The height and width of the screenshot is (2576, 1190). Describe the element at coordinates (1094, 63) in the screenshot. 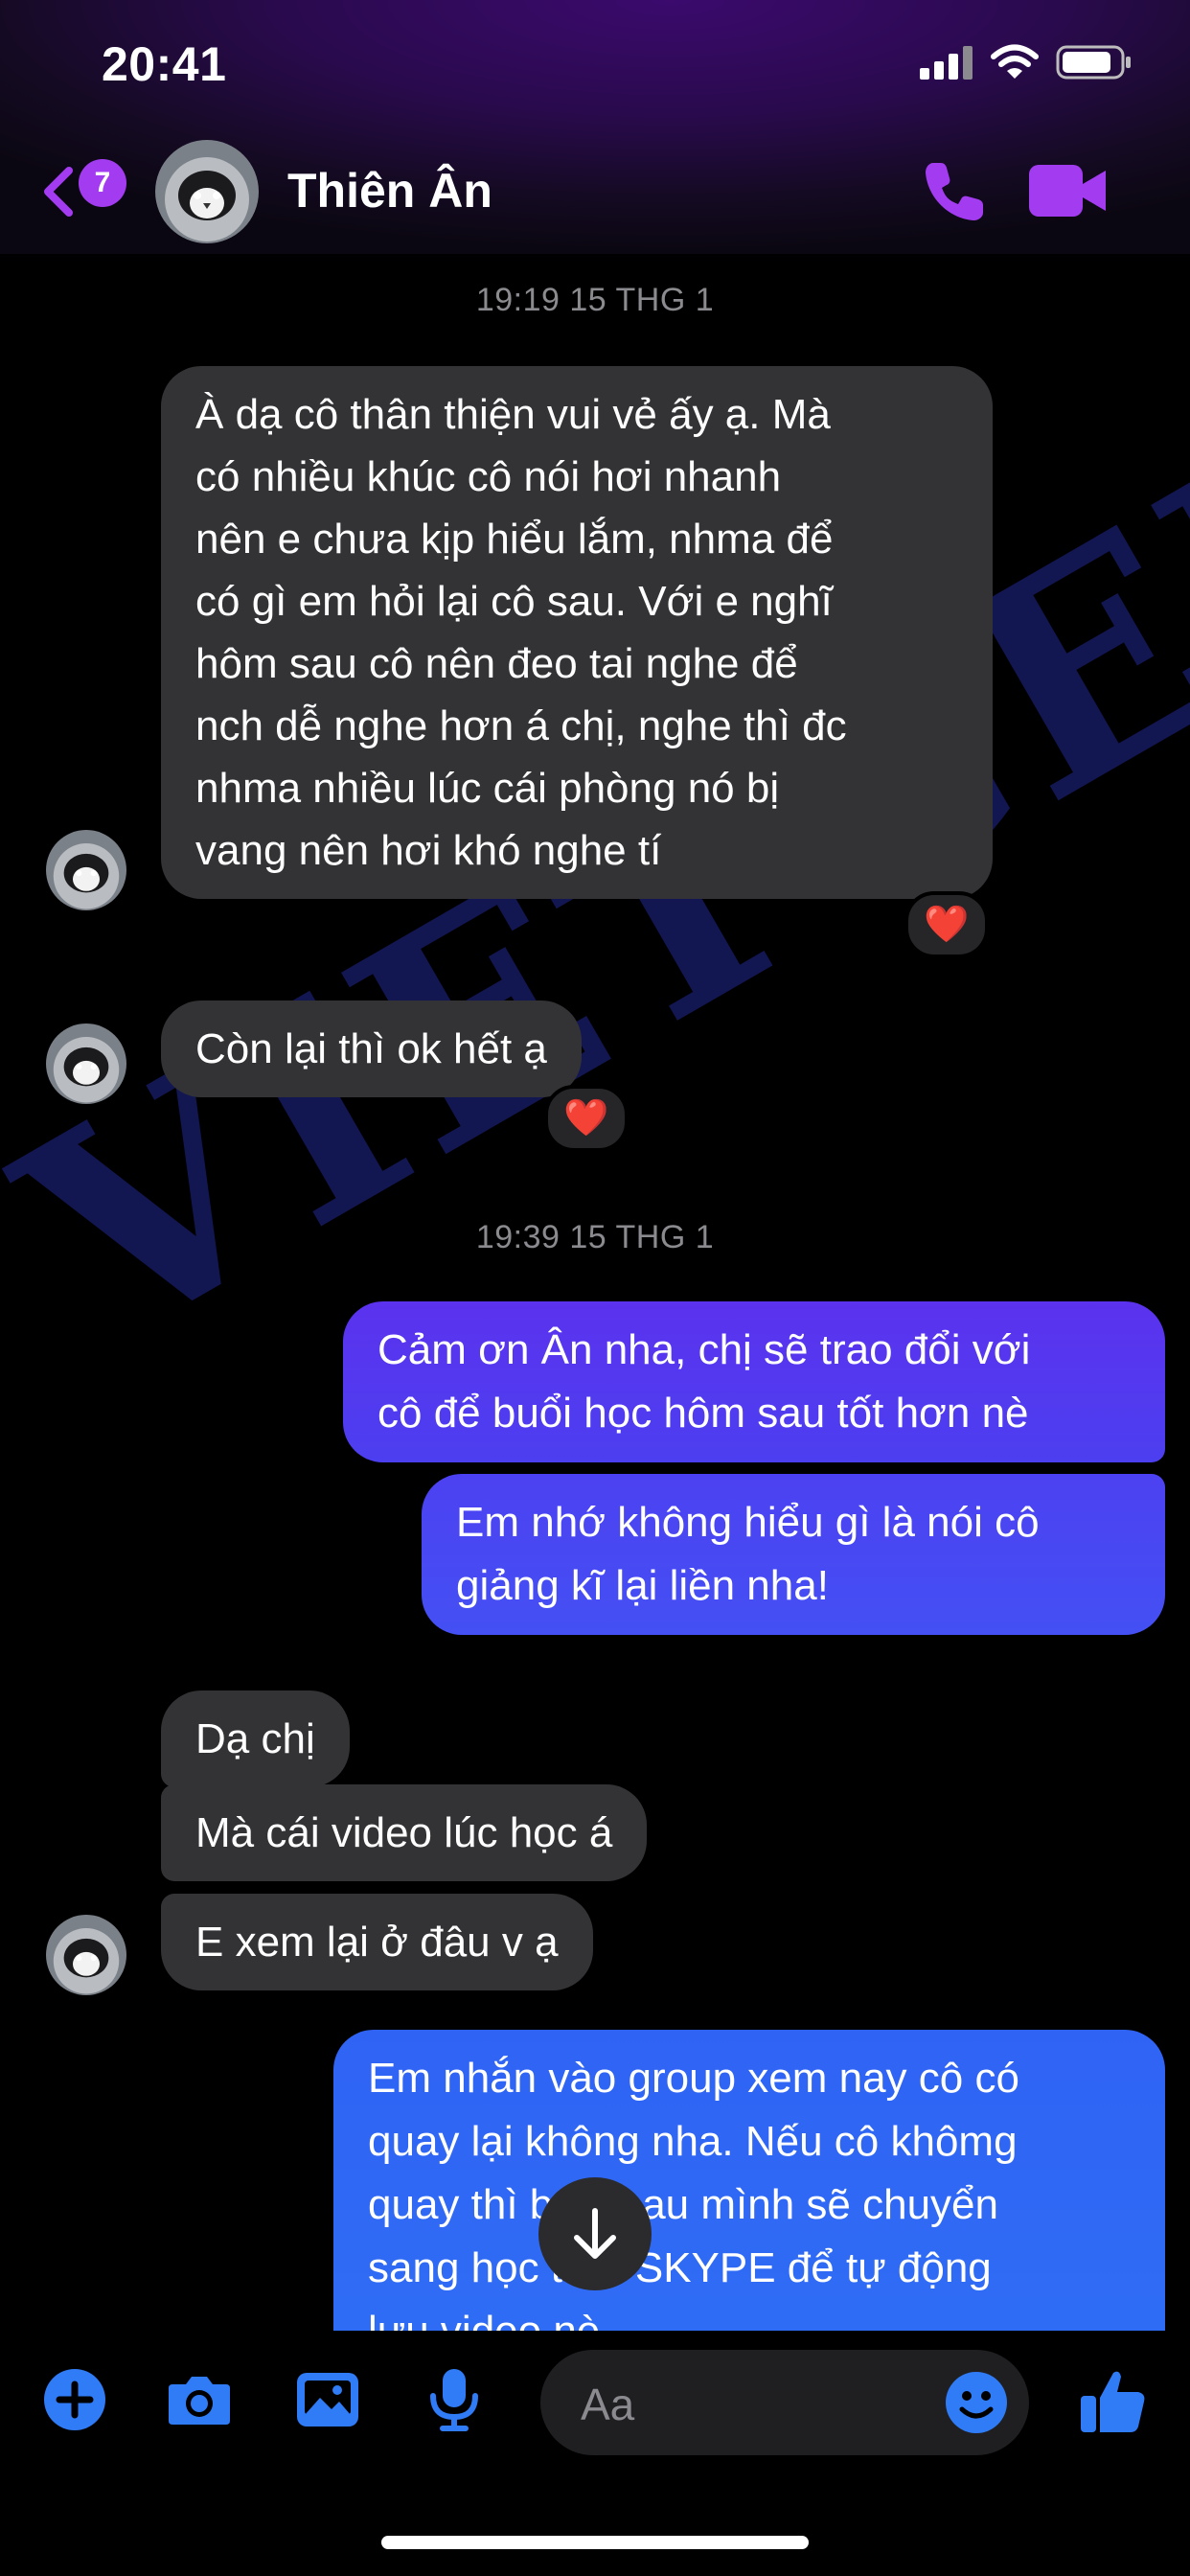

I see `battery-icon` at that location.